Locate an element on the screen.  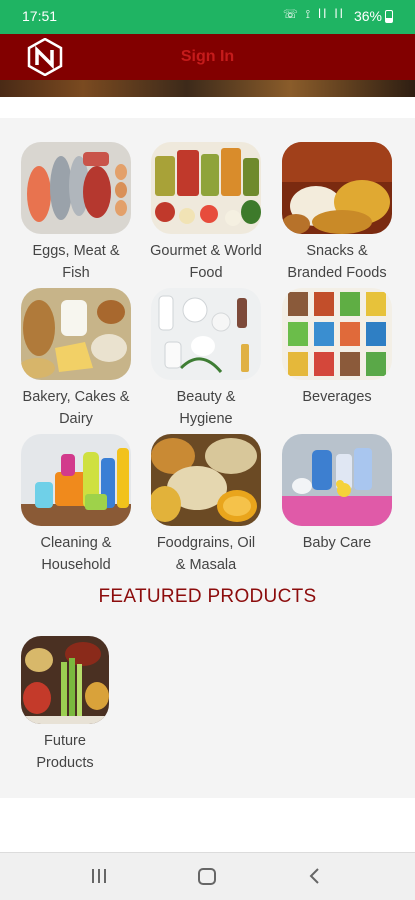
category-label: Beverages is located at coordinates (337, 397).